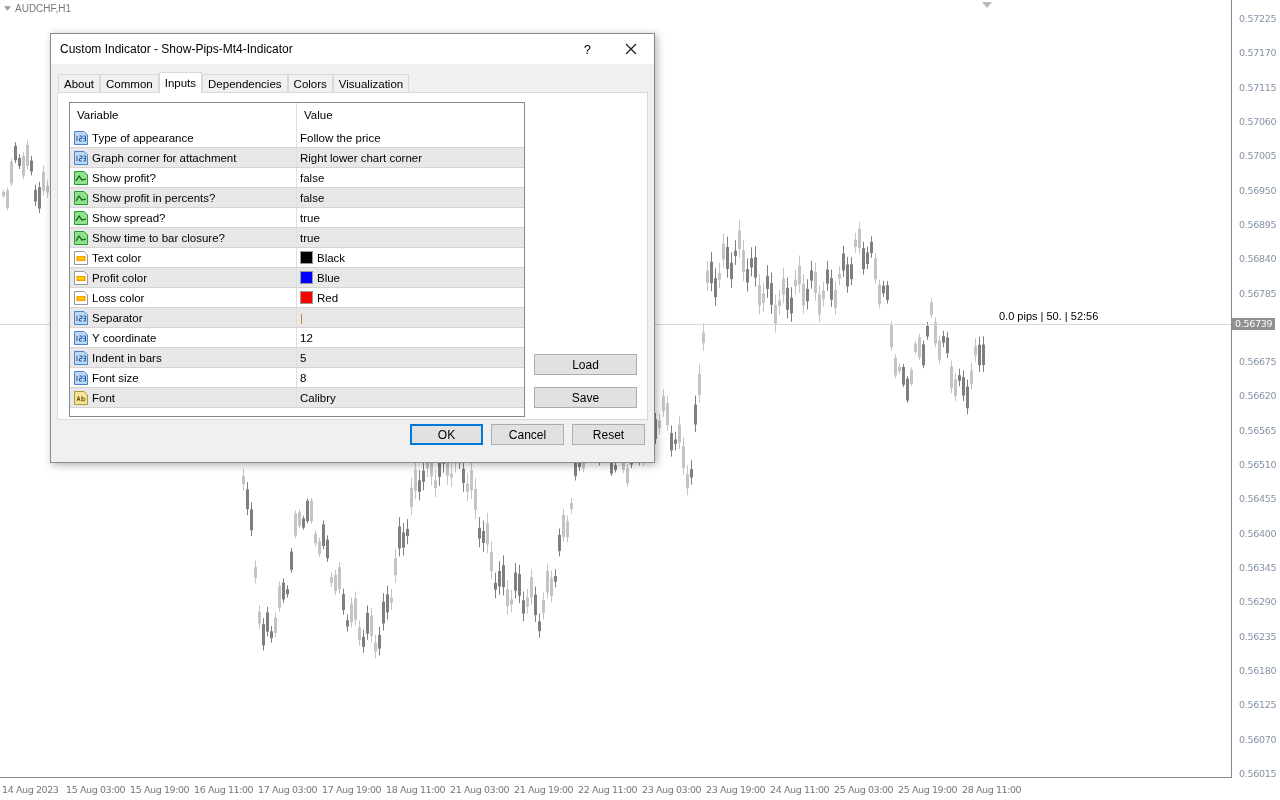 This screenshot has width=1280, height=800. Describe the element at coordinates (79, 83) in the screenshot. I see `tab: About` at that location.